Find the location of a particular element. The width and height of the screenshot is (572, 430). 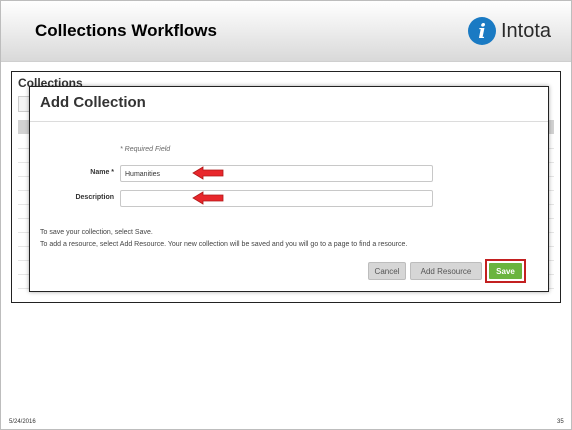

save-instruction: To save your collection, select Save. is located at coordinates (96, 232).